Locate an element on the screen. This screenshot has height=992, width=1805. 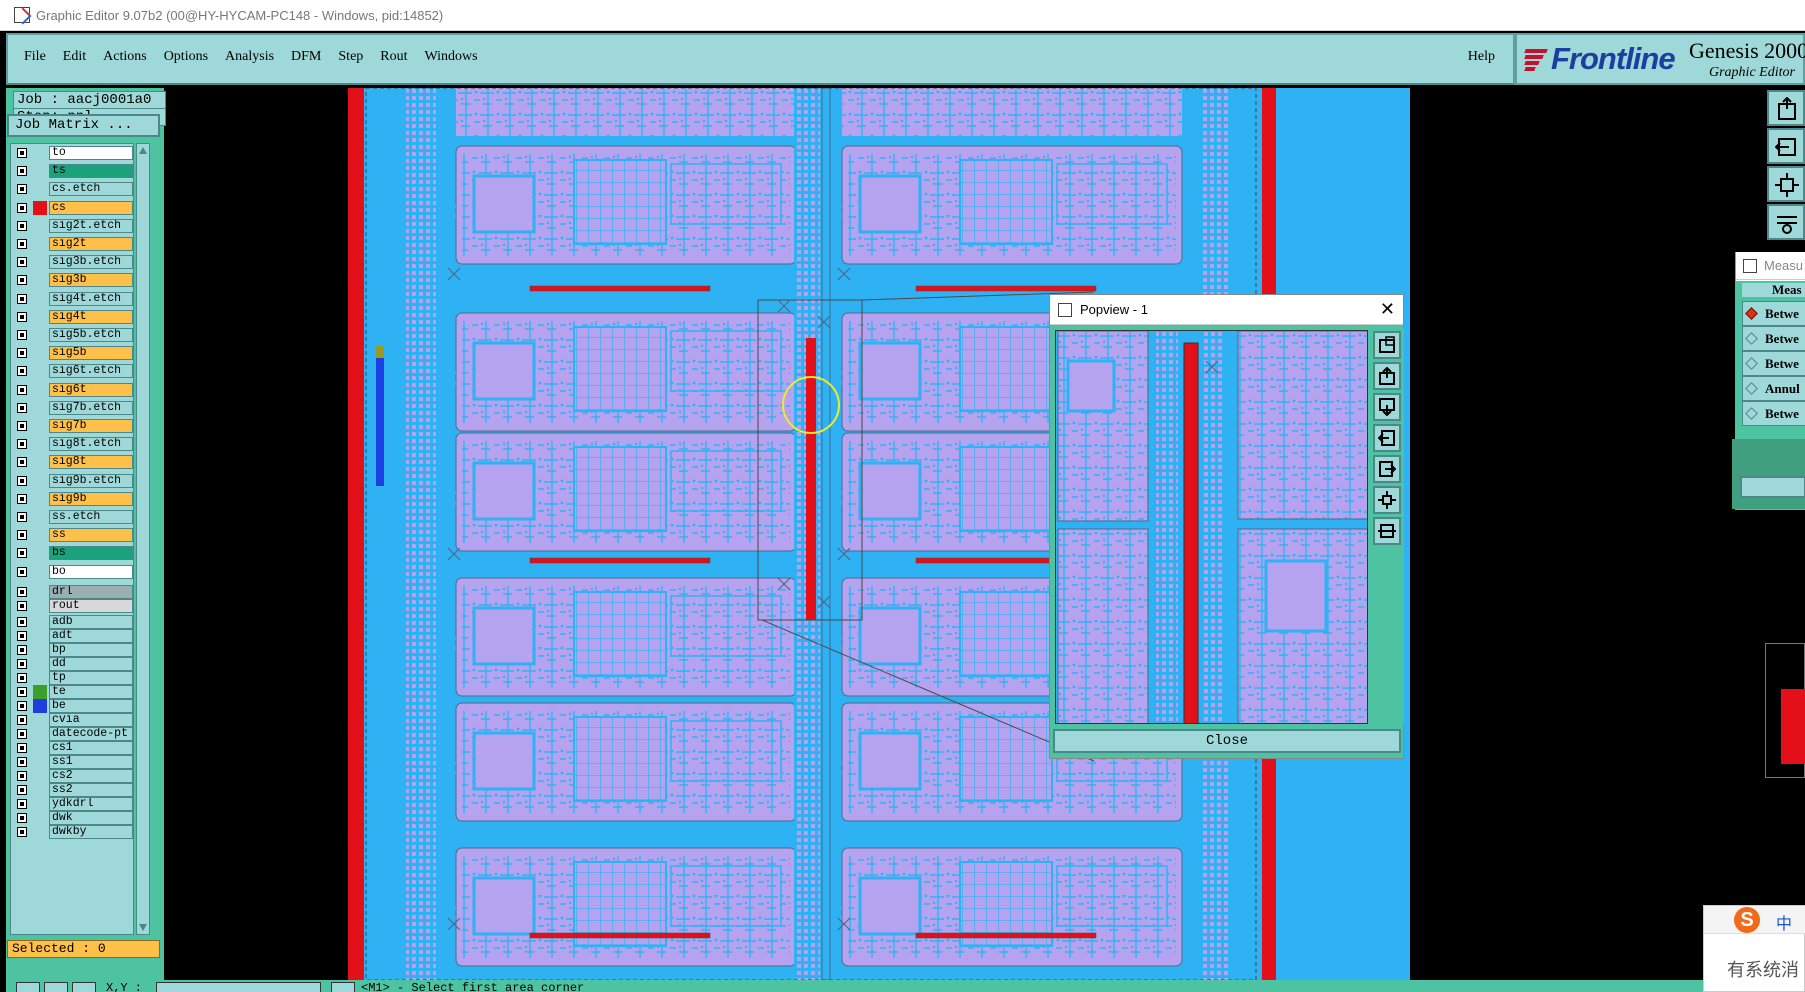
status-check-button is located at coordinates (56, 987).